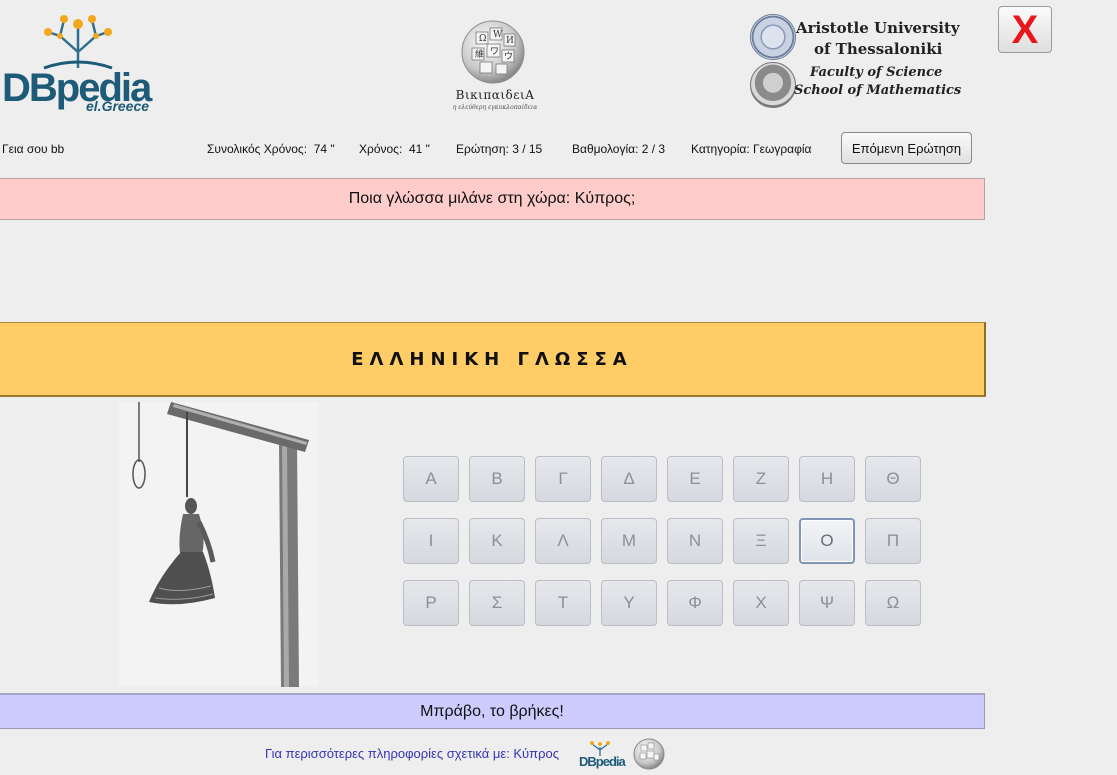 The width and height of the screenshot is (1117, 775). Describe the element at coordinates (381, 149) in the screenshot. I see `time-label: Χρόνος:` at that location.